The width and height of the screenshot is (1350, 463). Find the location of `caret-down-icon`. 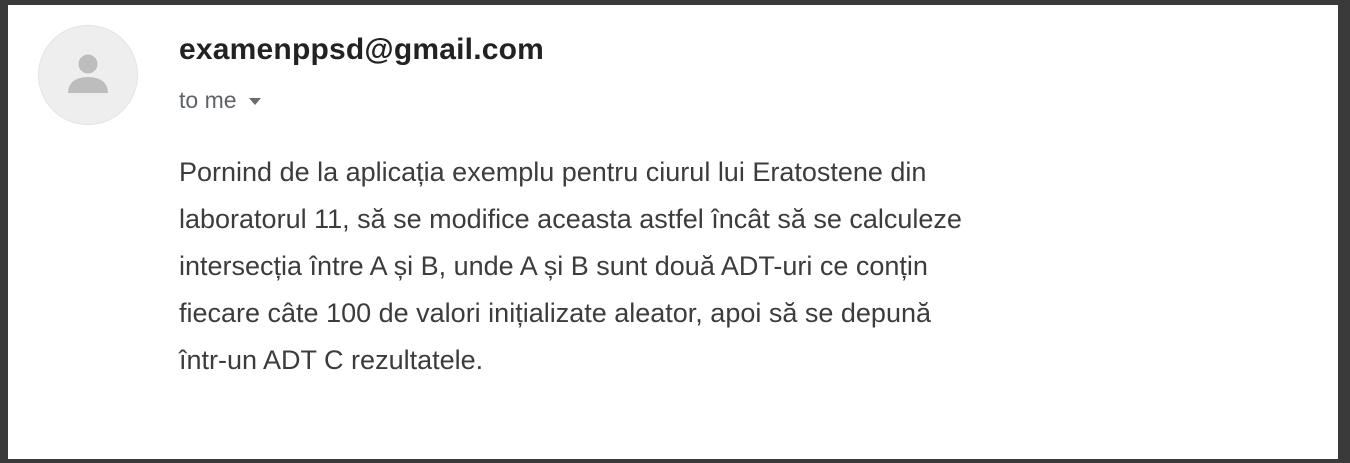

caret-down-icon is located at coordinates (254, 101).